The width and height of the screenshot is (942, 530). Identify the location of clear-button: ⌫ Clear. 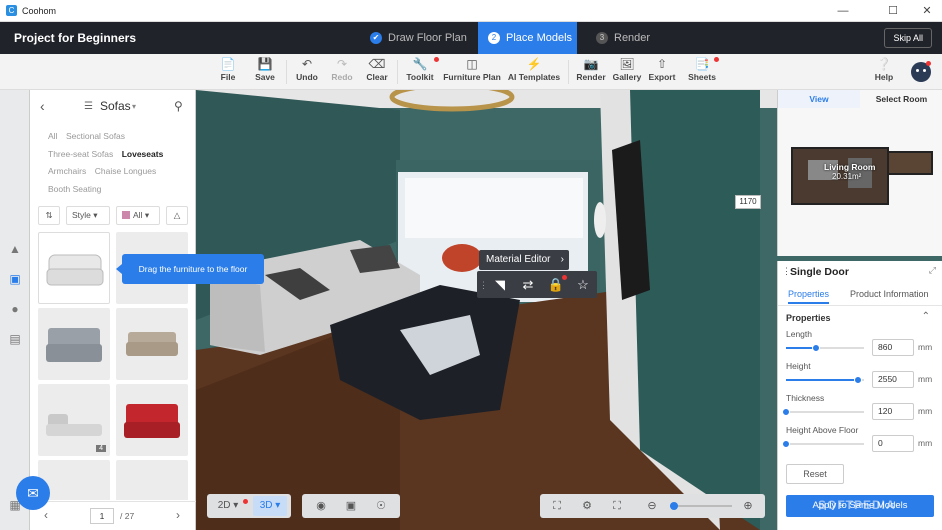
(377, 69).